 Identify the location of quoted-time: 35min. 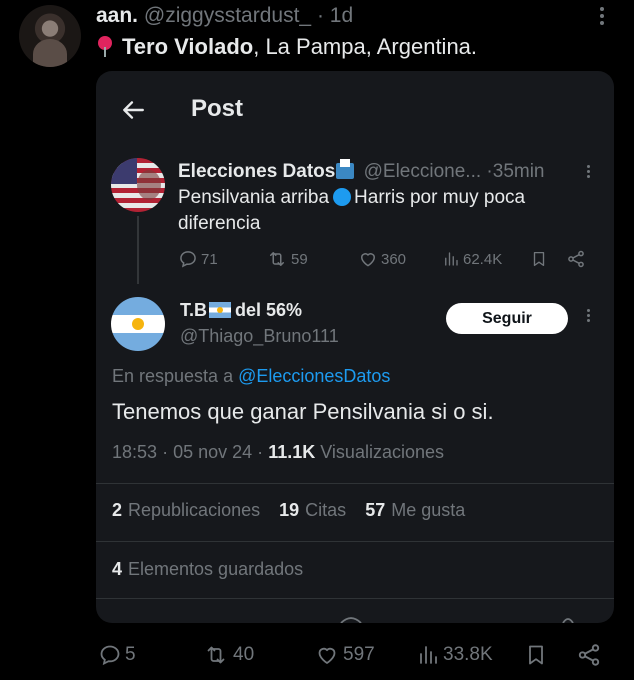
(519, 171).